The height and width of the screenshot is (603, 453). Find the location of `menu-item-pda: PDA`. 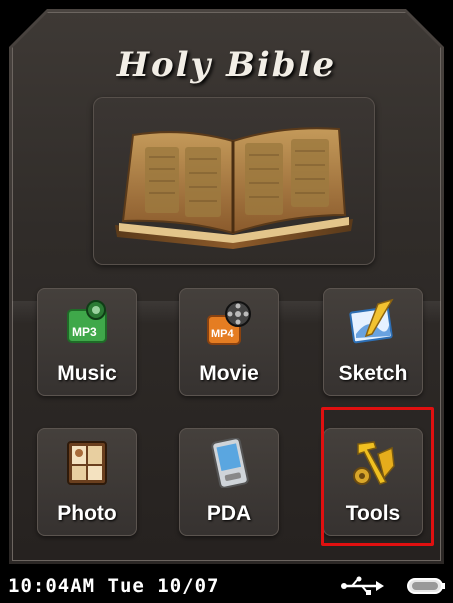

menu-item-pda: PDA is located at coordinates (229, 482).